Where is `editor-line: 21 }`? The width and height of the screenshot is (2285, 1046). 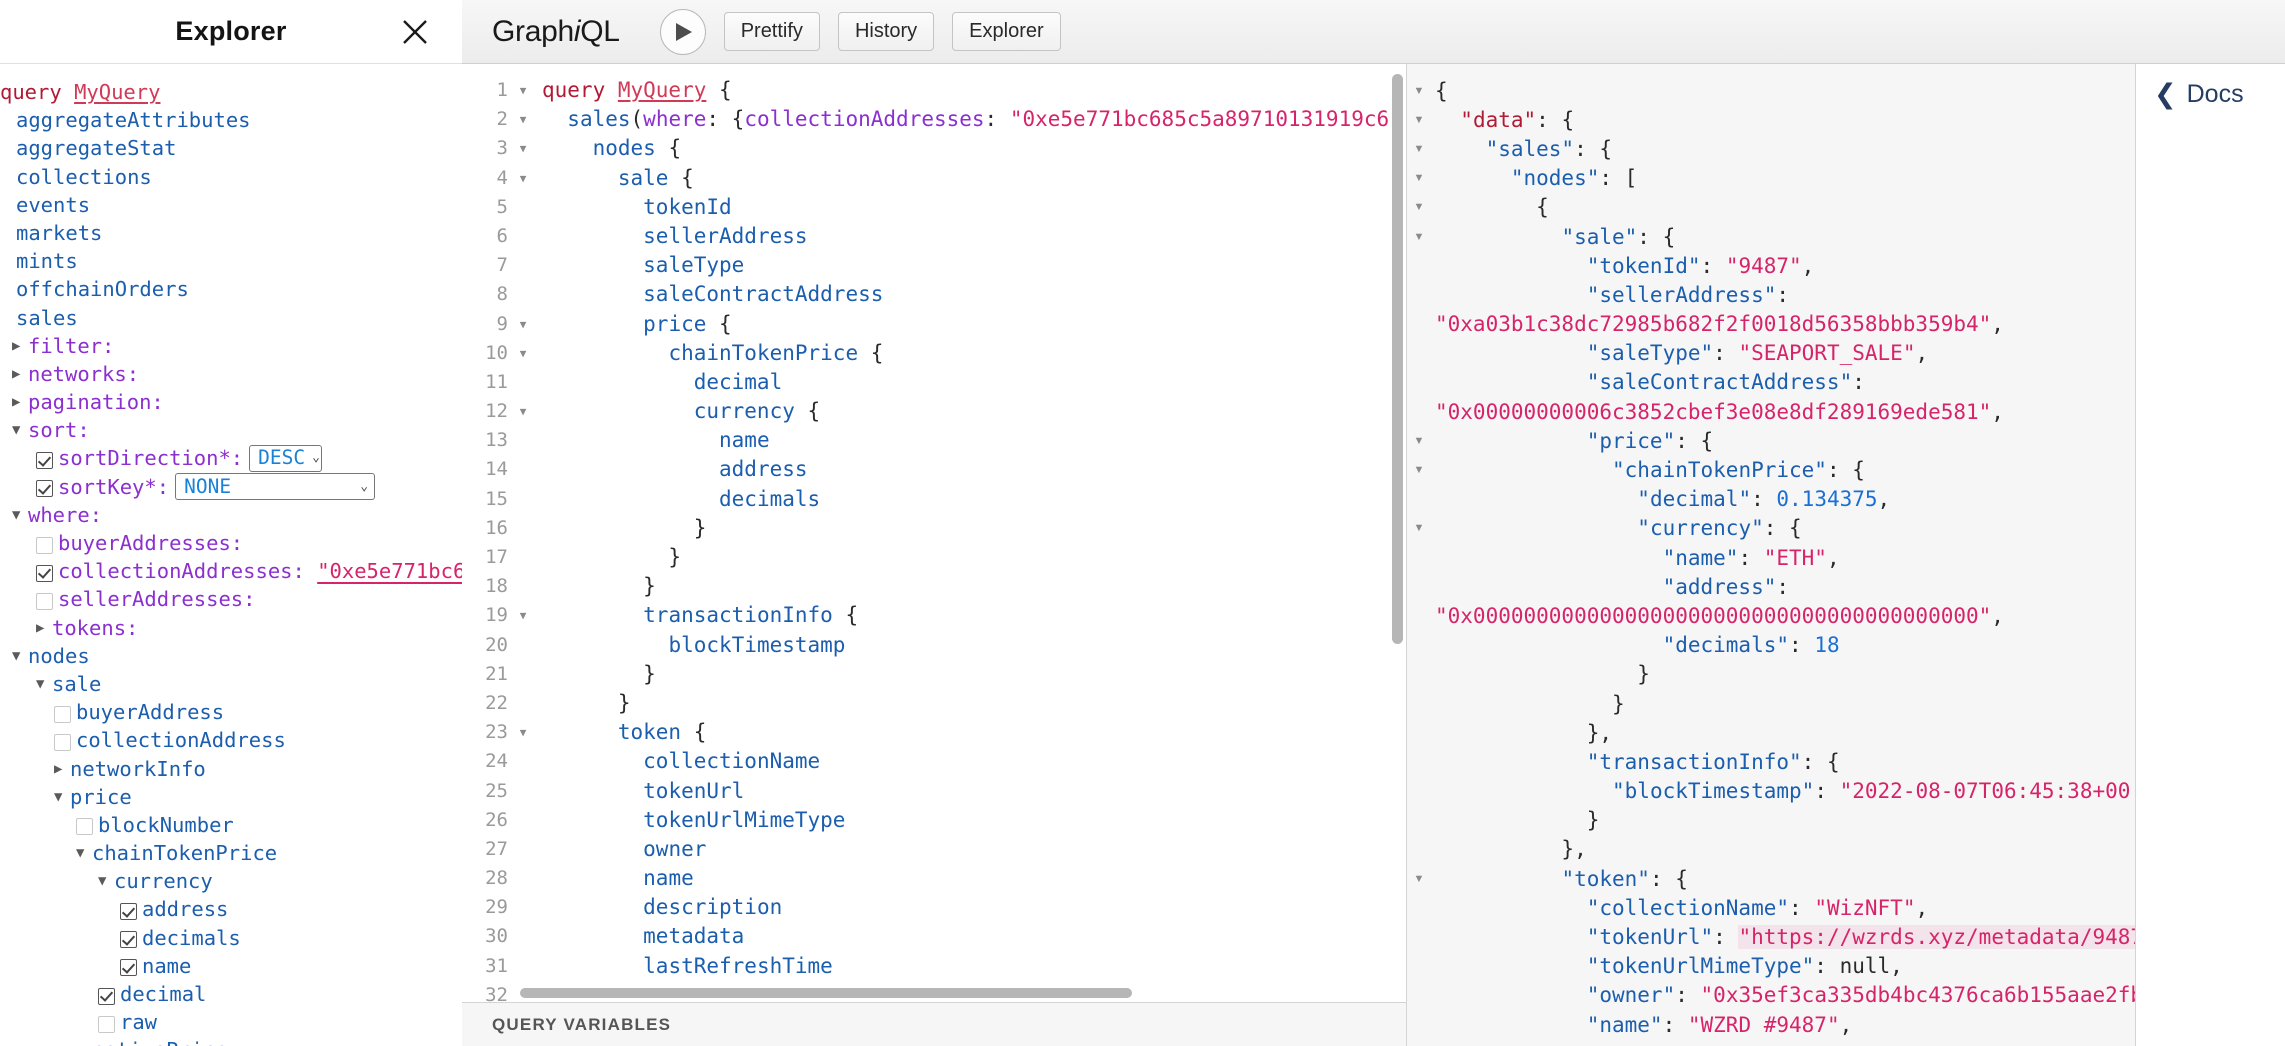
editor-line: 21 } is located at coordinates (934, 674).